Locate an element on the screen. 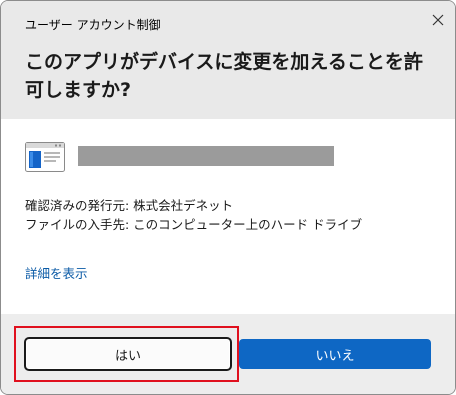 The height and width of the screenshot is (395, 456). permission-question: このアプリがデバイスに変更を加えることを許可しますか? is located at coordinates (224, 76).